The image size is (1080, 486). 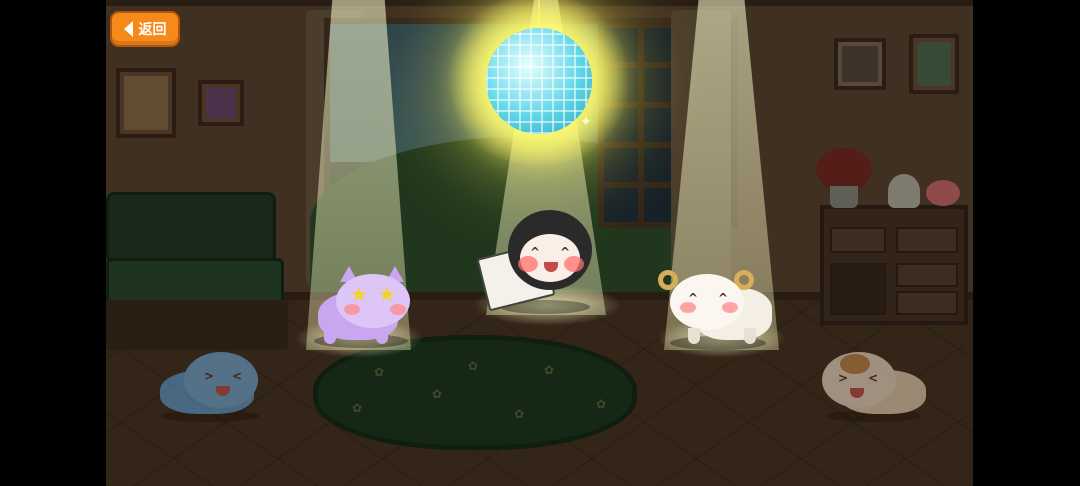 I want to click on back-button-label: 返回, so click(x=152, y=30).